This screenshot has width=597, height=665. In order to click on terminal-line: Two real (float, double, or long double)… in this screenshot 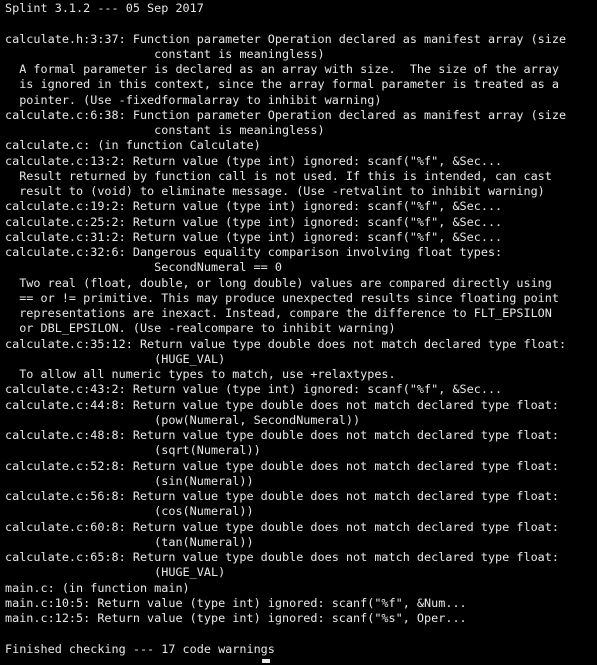, I will do `click(278, 282)`.